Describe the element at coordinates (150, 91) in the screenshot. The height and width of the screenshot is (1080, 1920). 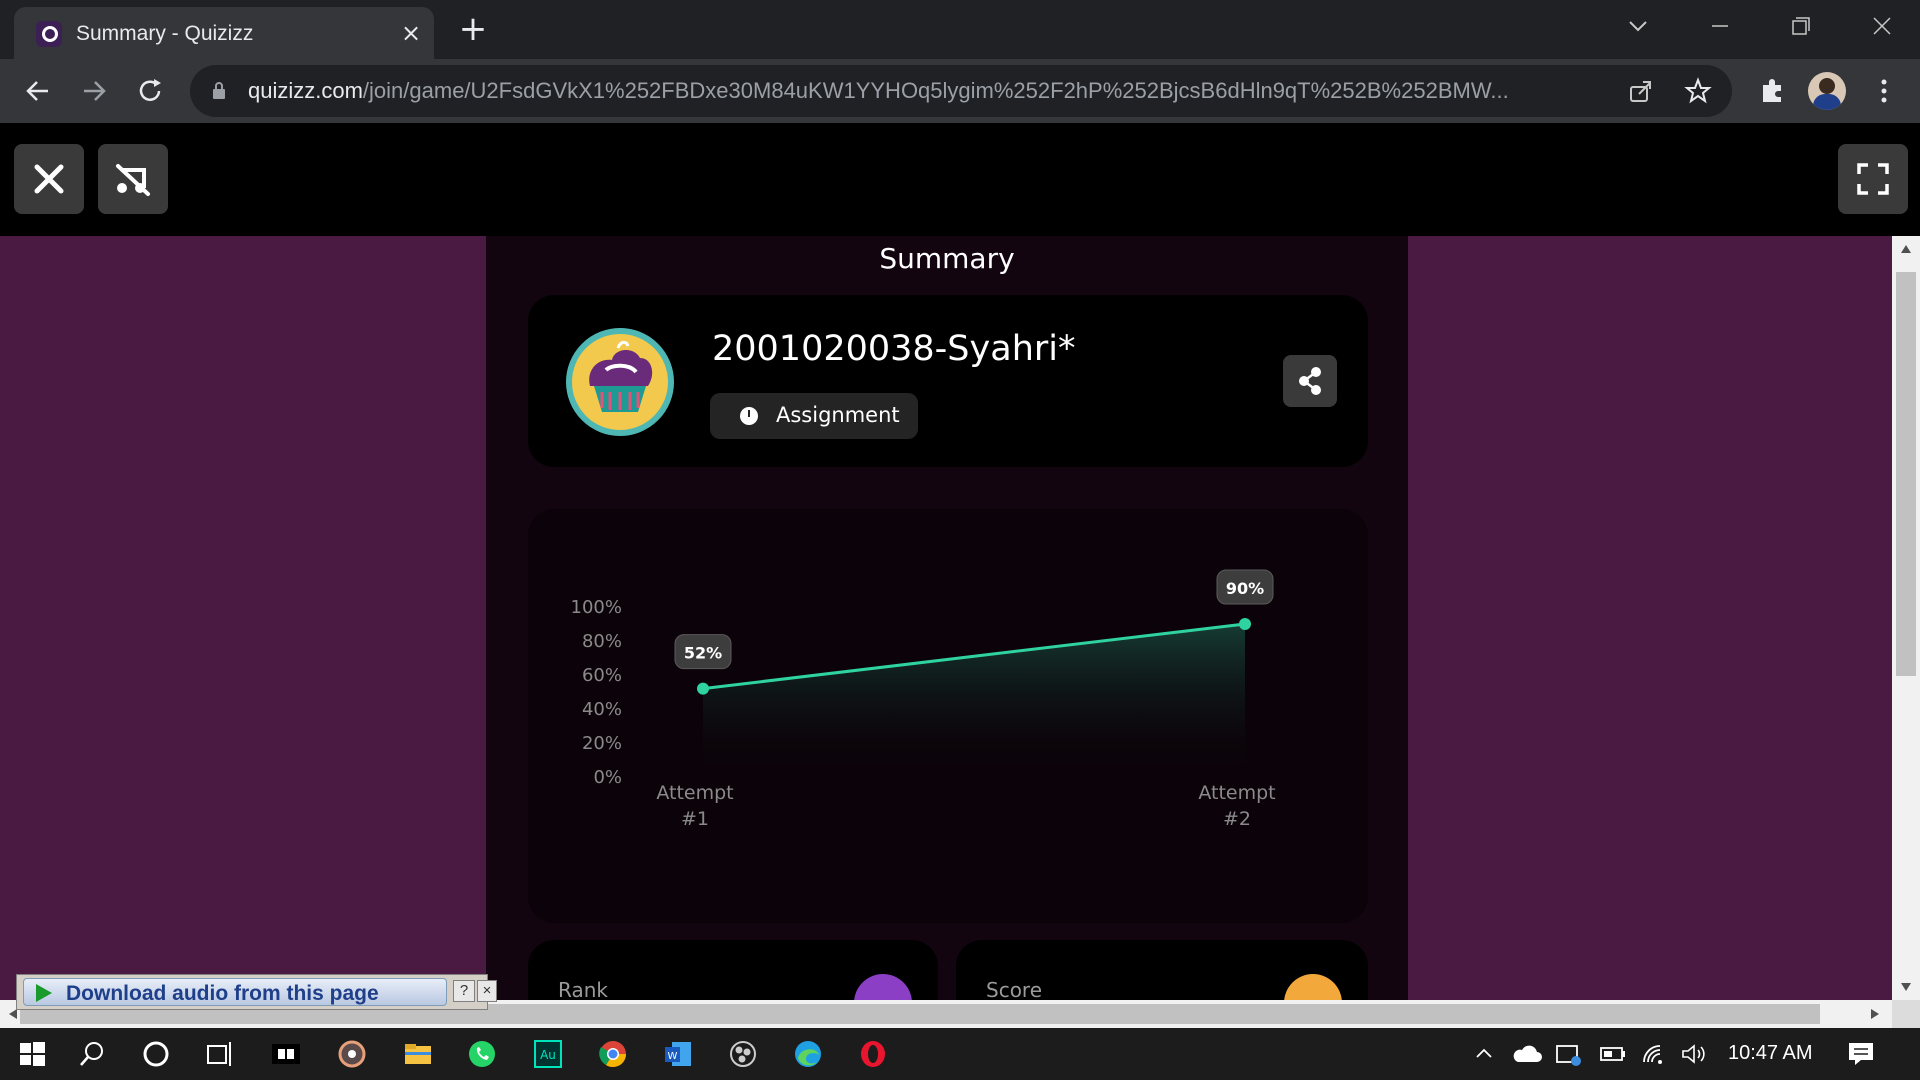
I see `reload-icon` at that location.